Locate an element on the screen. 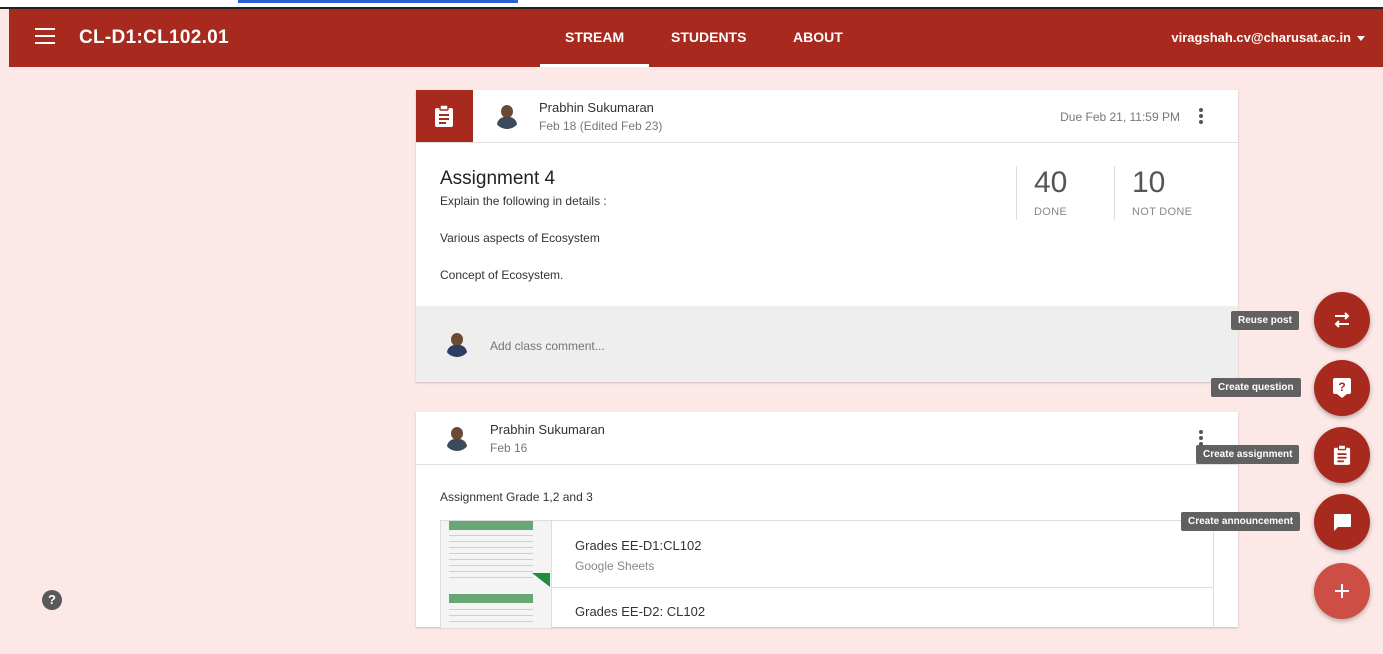  done-count: 40 DONE is located at coordinates (1065, 193).